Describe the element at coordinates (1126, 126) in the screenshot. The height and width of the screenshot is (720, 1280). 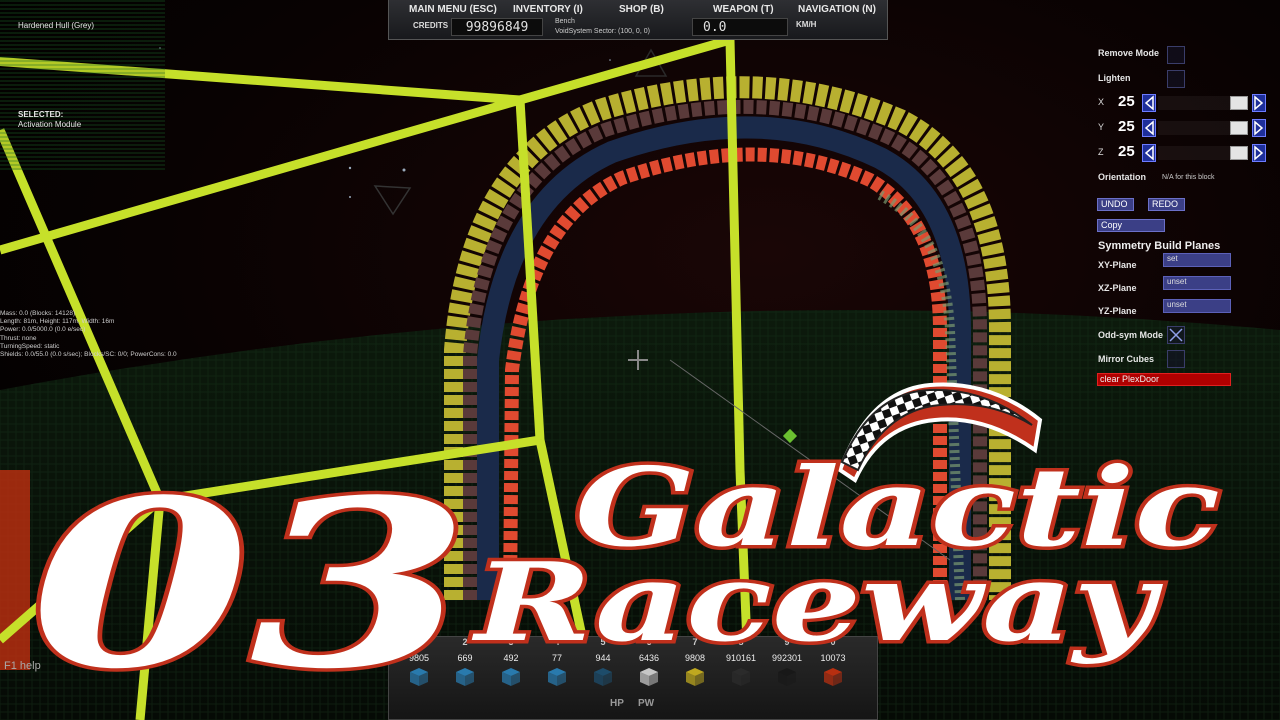
I see `axis-y-value: 25` at that location.